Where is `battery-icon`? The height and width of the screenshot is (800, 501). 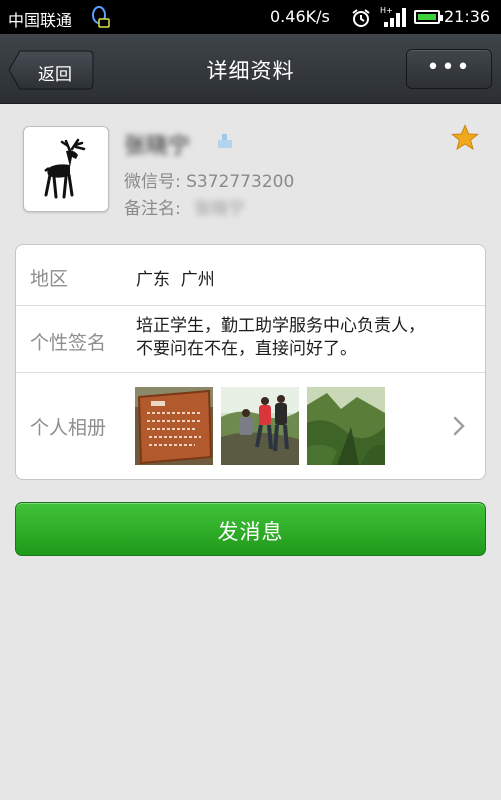 battery-icon is located at coordinates (428, 17).